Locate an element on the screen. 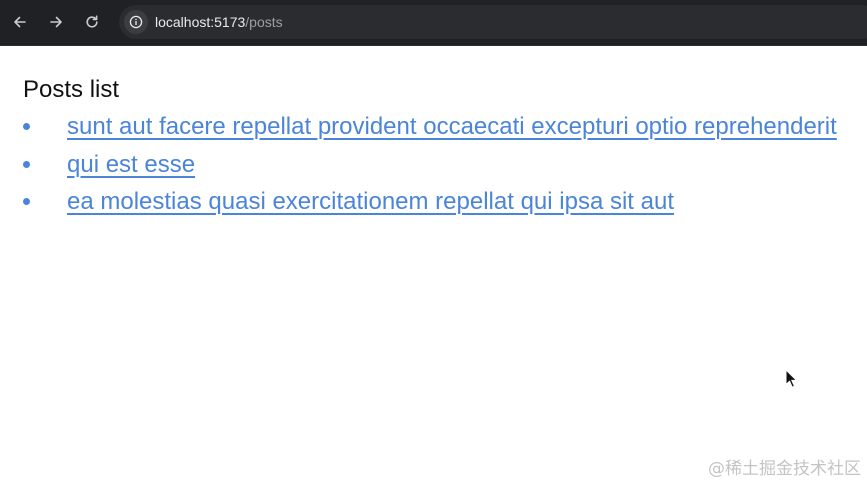  browser-toolbar: localhost:5173/posts is located at coordinates (433, 23).